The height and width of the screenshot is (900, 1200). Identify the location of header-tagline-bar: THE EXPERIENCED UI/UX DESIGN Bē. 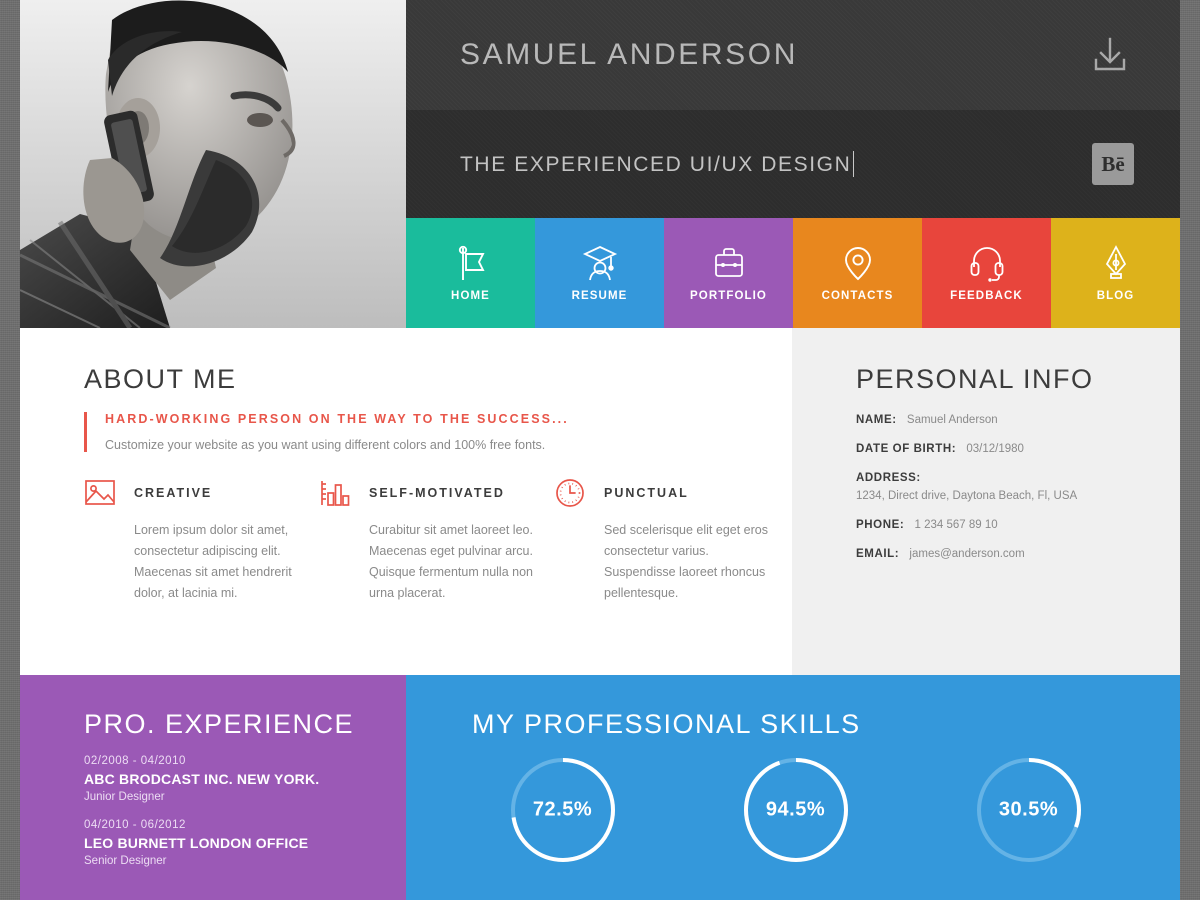
(793, 164).